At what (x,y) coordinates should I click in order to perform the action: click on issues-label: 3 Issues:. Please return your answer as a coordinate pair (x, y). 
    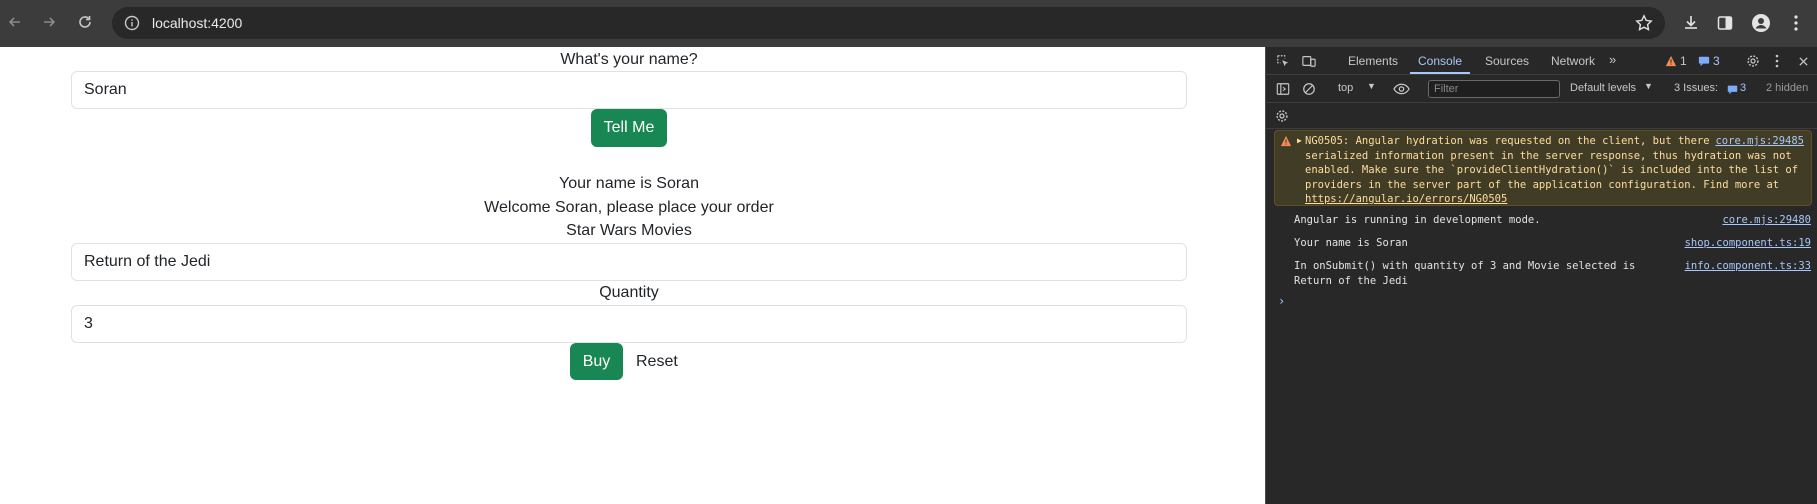
    Looking at the image, I should click on (1696, 88).